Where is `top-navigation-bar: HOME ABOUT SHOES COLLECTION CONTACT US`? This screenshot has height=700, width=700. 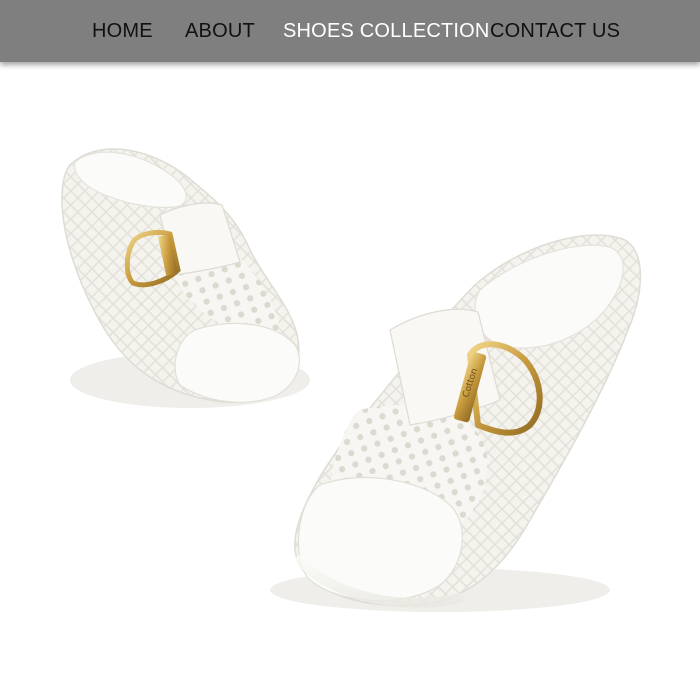 top-navigation-bar: HOME ABOUT SHOES COLLECTION CONTACT US is located at coordinates (350, 31).